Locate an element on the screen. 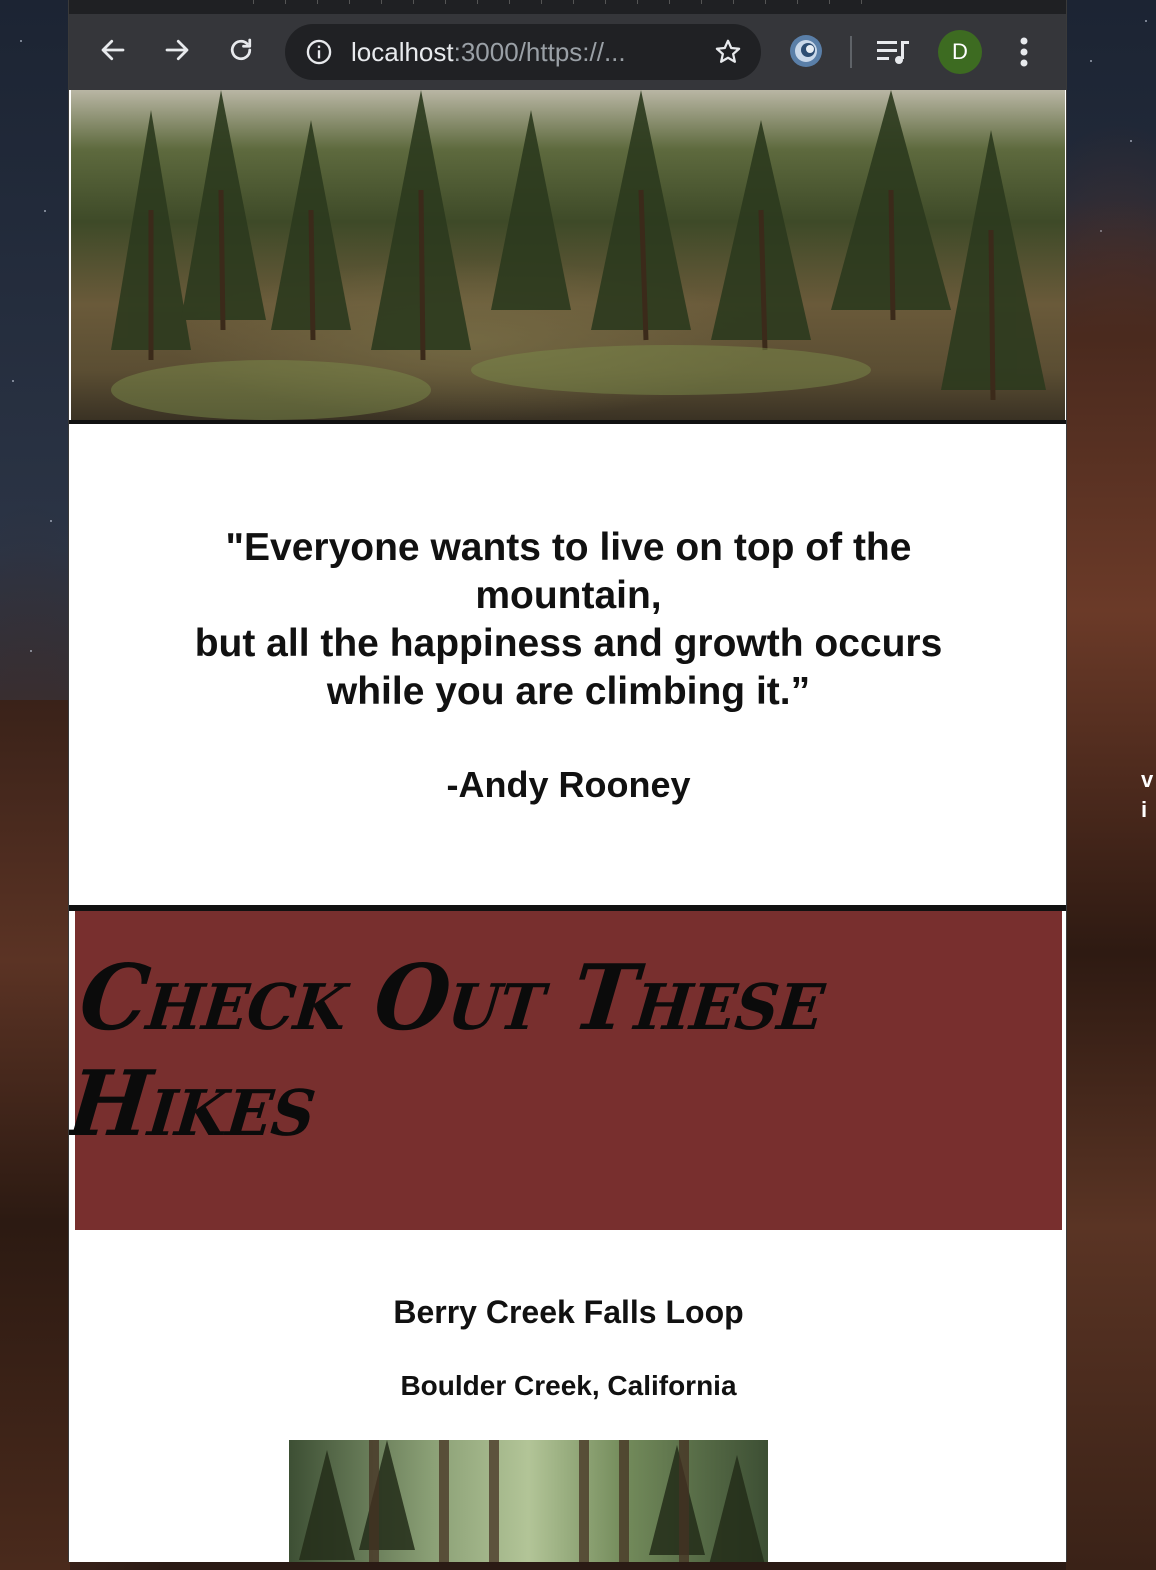 Image resolution: width=1156 pixels, height=1570 pixels. star-icon is located at coordinates (728, 52).